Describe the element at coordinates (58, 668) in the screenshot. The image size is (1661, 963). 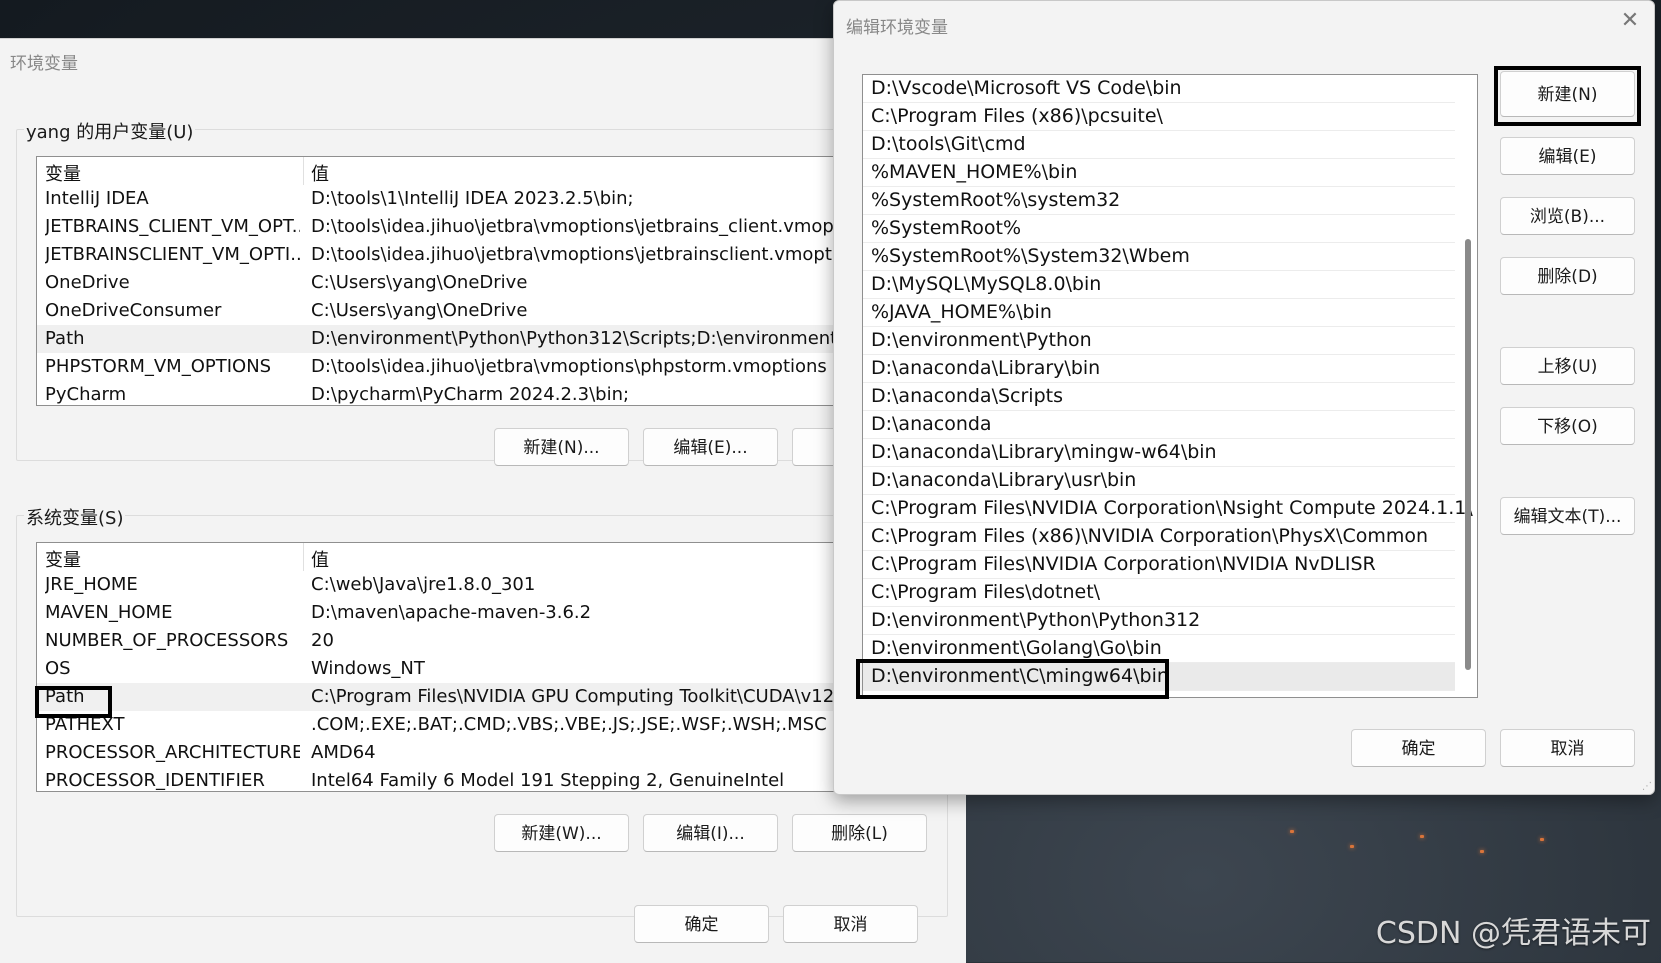
I see `var-name: OS` at that location.